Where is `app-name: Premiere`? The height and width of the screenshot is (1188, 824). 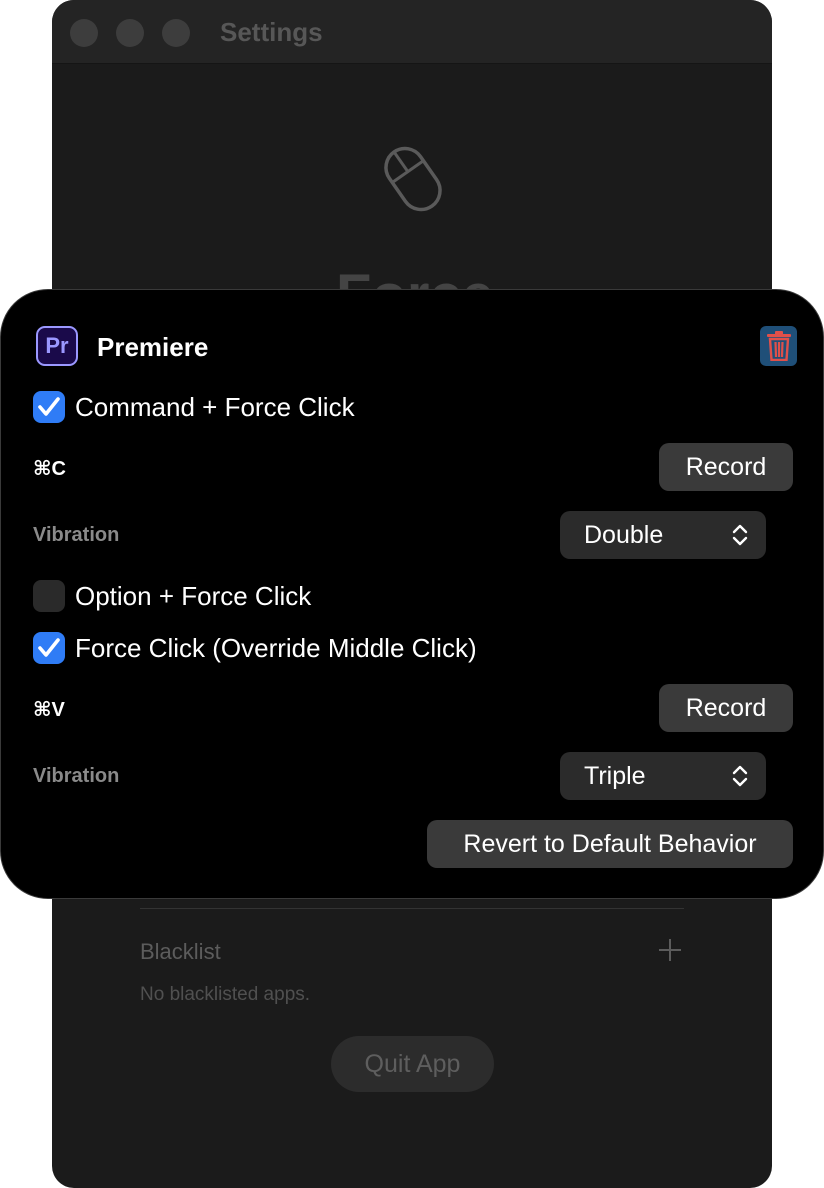 app-name: Premiere is located at coordinates (153, 347).